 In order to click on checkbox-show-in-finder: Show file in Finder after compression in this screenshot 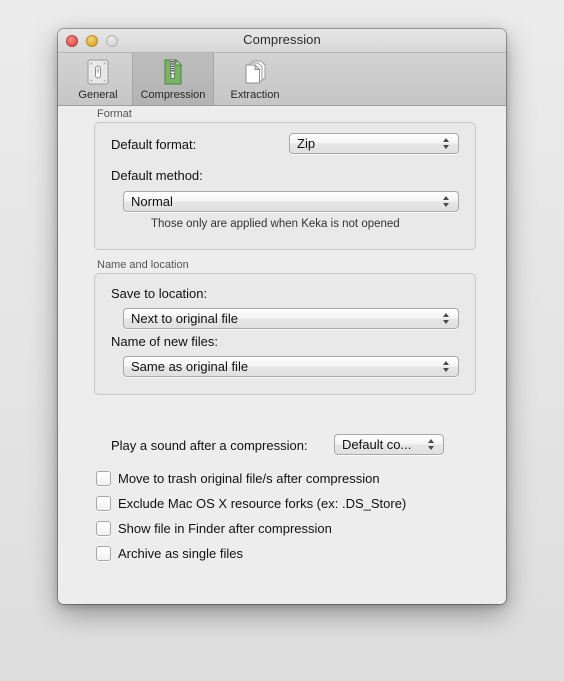, I will do `click(214, 528)`.